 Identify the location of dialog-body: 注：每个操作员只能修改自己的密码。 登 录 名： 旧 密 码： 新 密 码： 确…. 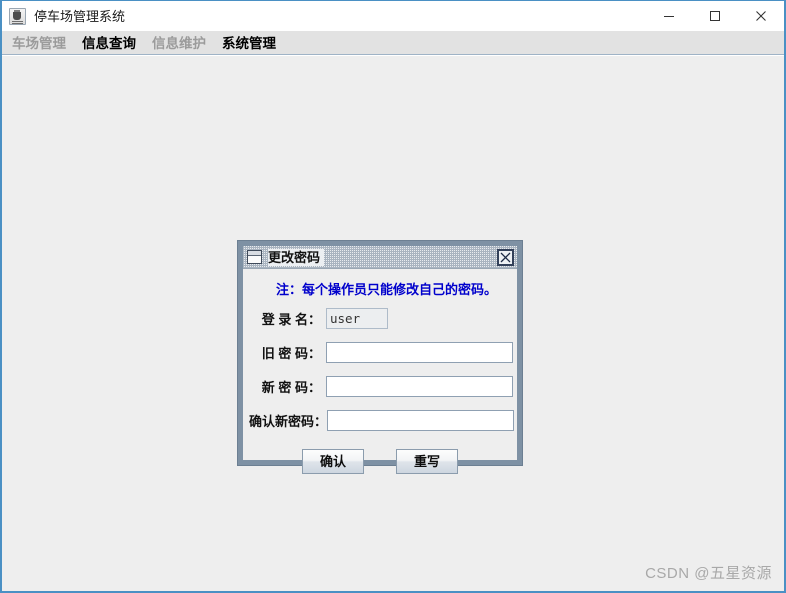
(380, 371).